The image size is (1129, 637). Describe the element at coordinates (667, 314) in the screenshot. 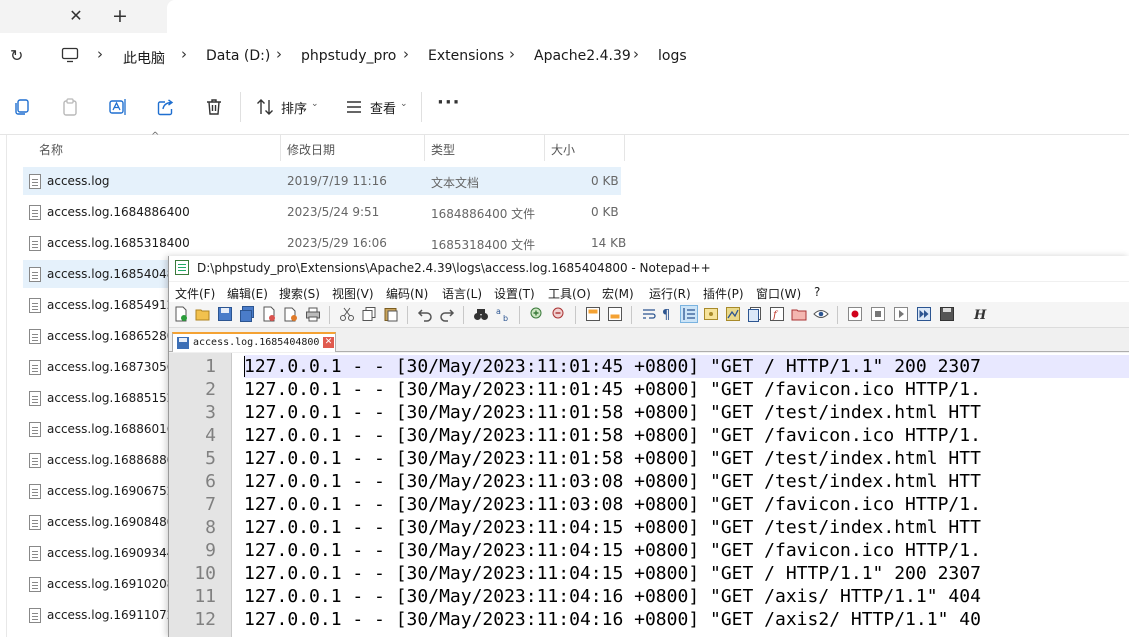

I see `show-all-characters-icon: ¶` at that location.